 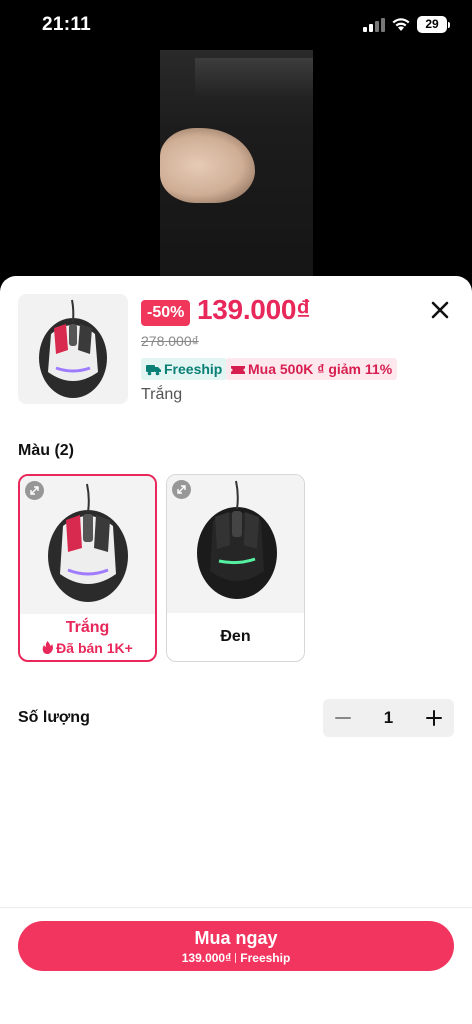 What do you see at coordinates (401, 24) in the screenshot?
I see `wifi-icon` at bounding box center [401, 24].